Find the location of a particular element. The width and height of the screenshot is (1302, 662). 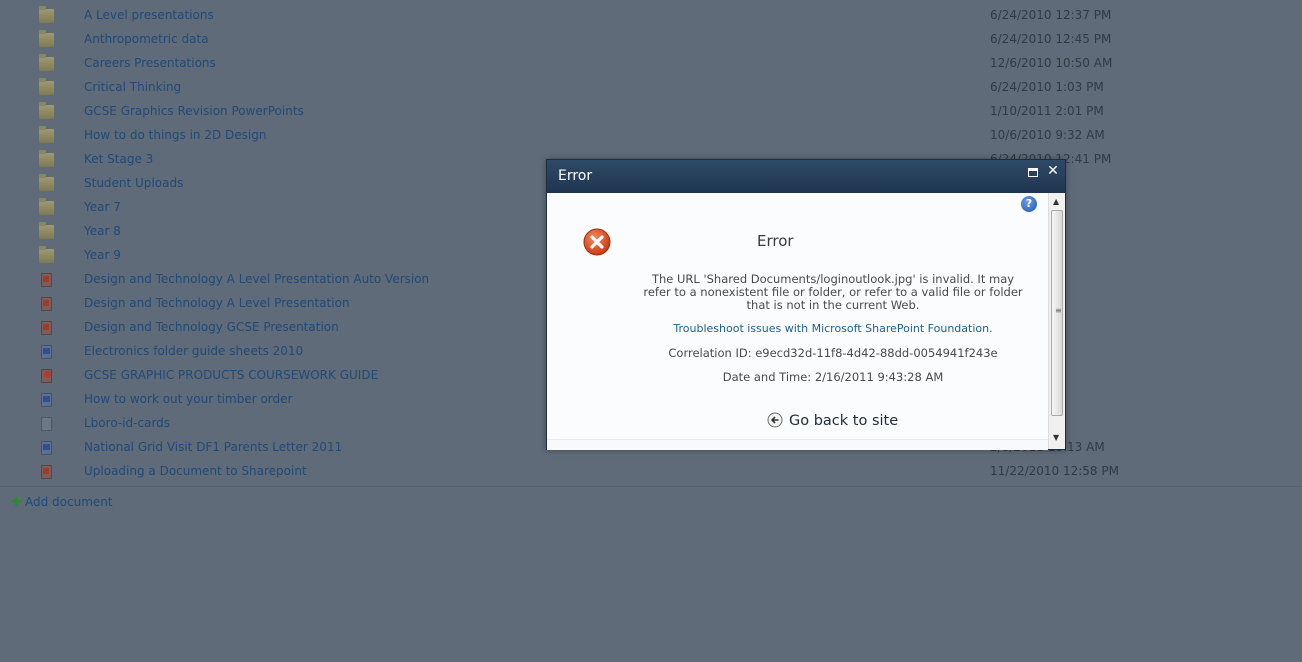

modified-date: 1/10/2011 2:01 PM is located at coordinates (1047, 111).